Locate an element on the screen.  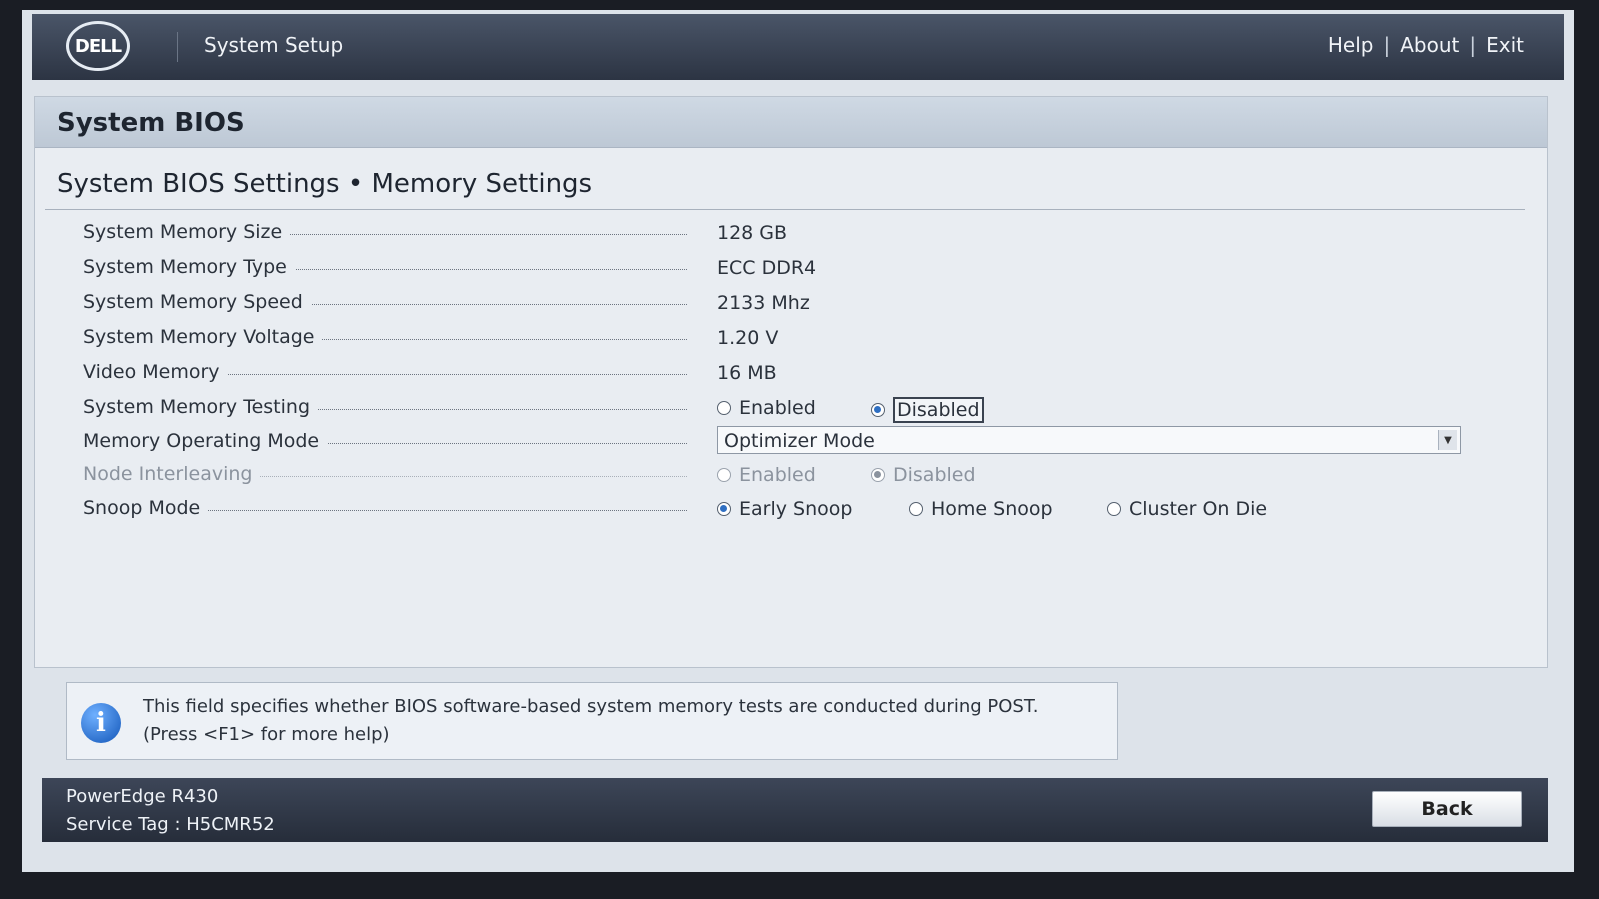
panel-title: System BIOS is located at coordinates (151, 123).